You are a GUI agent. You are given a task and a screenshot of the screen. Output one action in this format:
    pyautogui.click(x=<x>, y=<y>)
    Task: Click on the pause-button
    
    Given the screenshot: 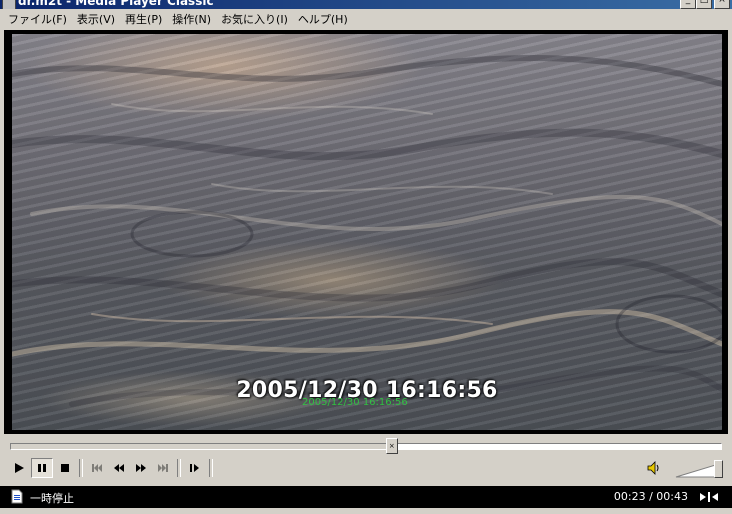 What is the action you would take?
    pyautogui.click(x=42, y=468)
    